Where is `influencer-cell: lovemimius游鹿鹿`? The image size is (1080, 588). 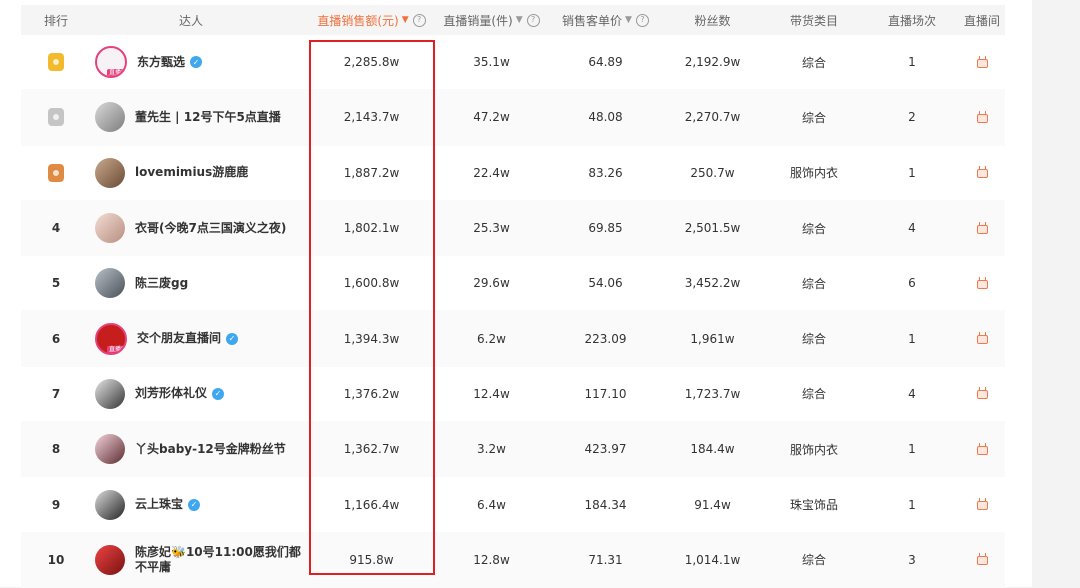 influencer-cell: lovemimius游鹿鹿 is located at coordinates (200, 173).